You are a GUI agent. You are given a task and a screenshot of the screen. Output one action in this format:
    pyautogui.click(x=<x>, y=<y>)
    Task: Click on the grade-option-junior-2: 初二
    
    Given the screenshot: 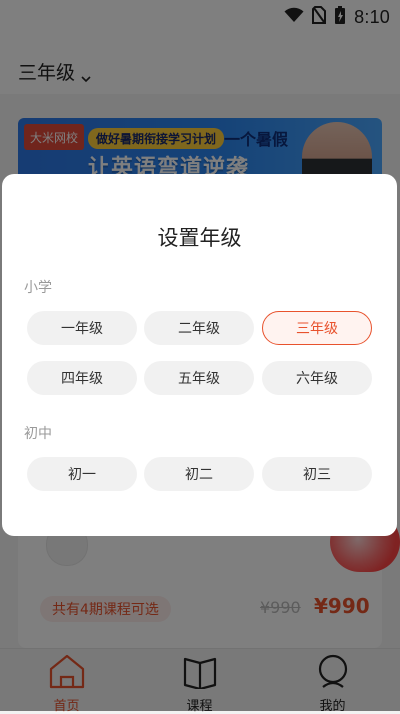 What is the action you would take?
    pyautogui.click(x=199, y=474)
    